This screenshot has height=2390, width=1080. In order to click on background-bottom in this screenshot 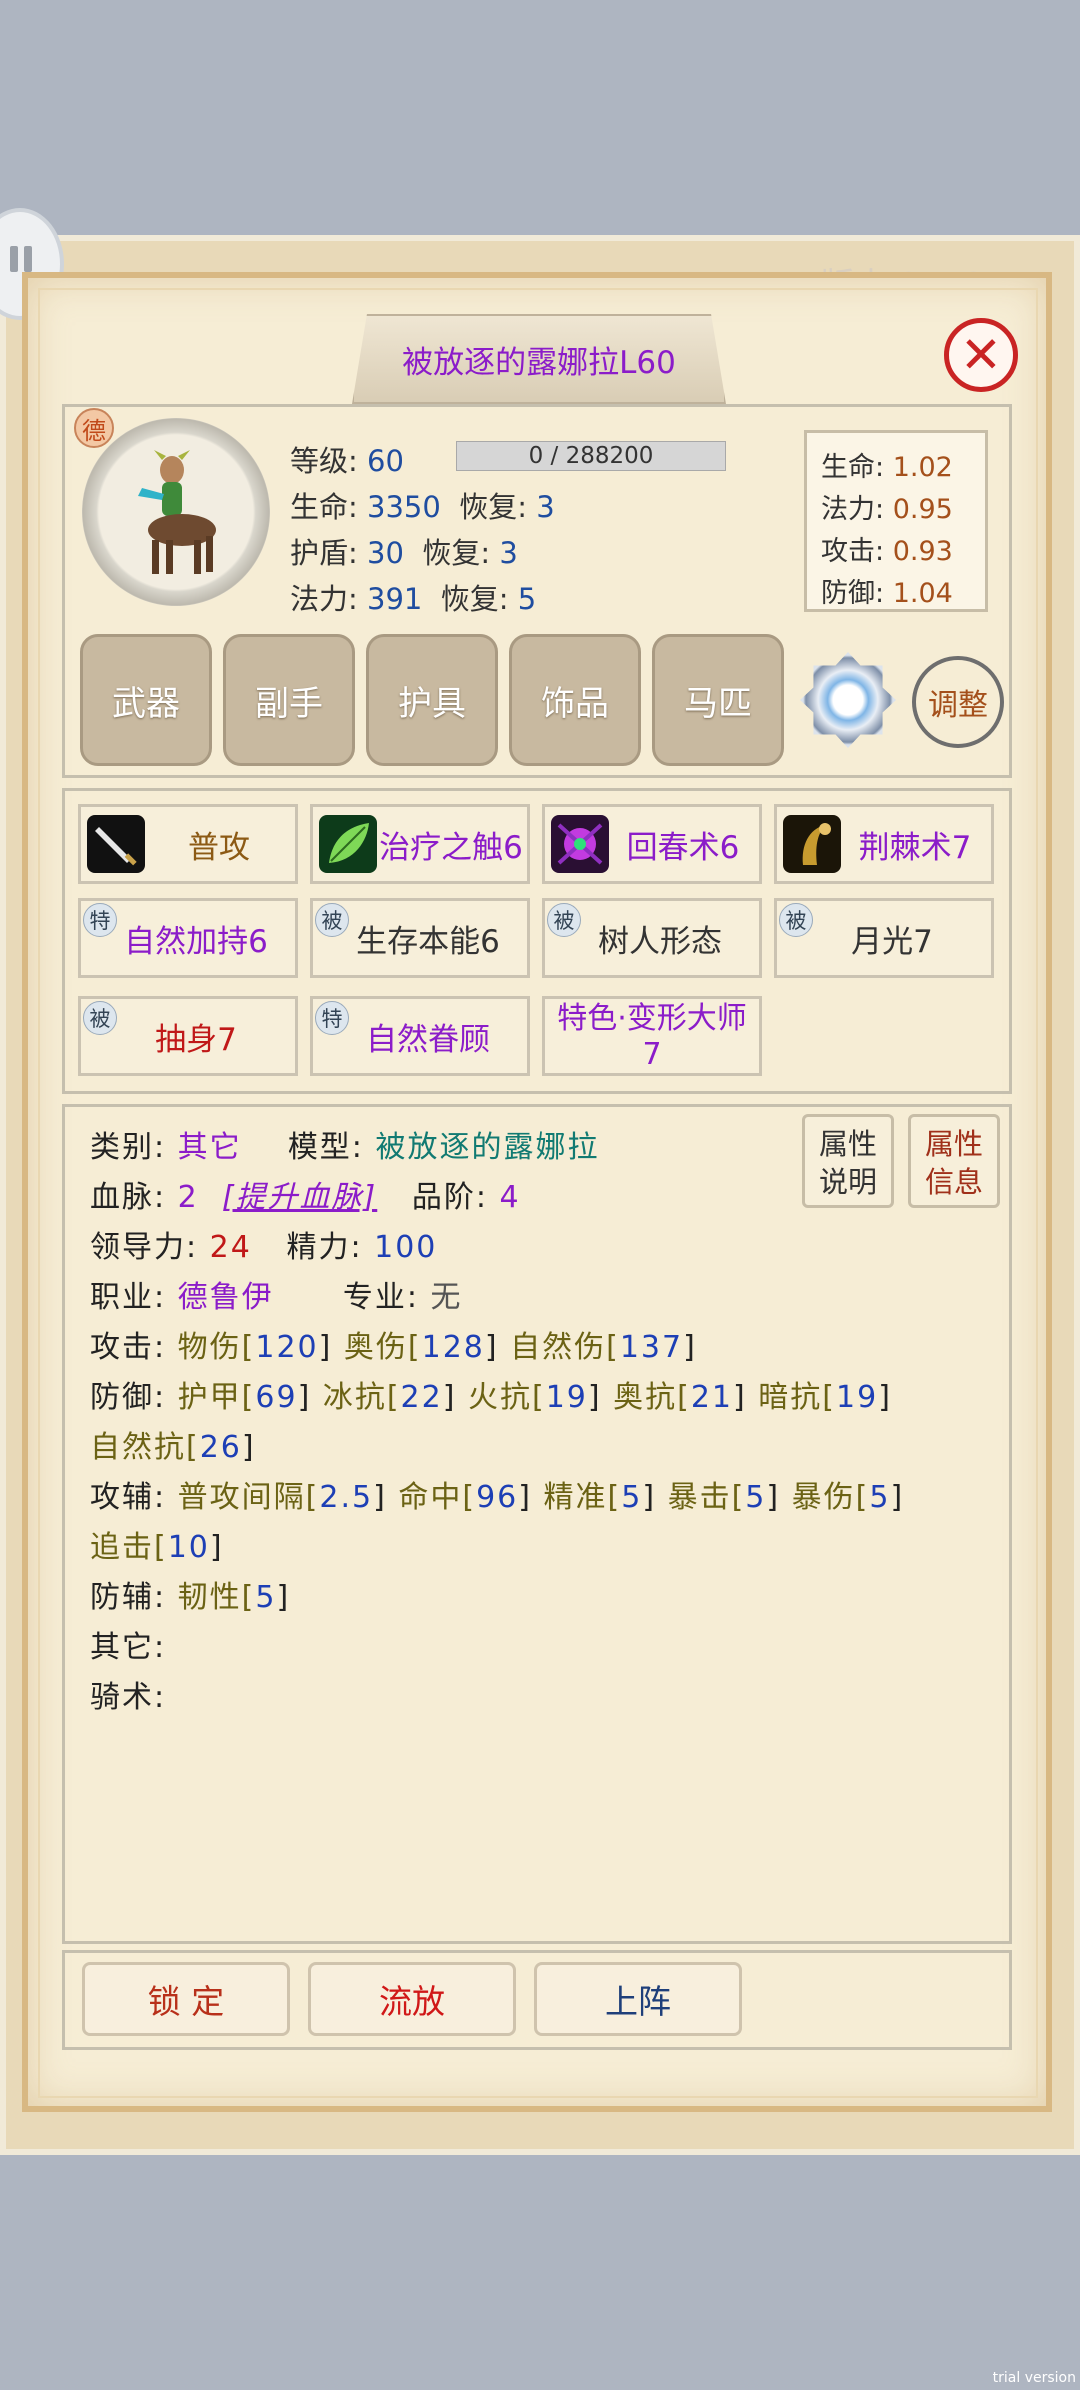, I will do `click(540, 2270)`.